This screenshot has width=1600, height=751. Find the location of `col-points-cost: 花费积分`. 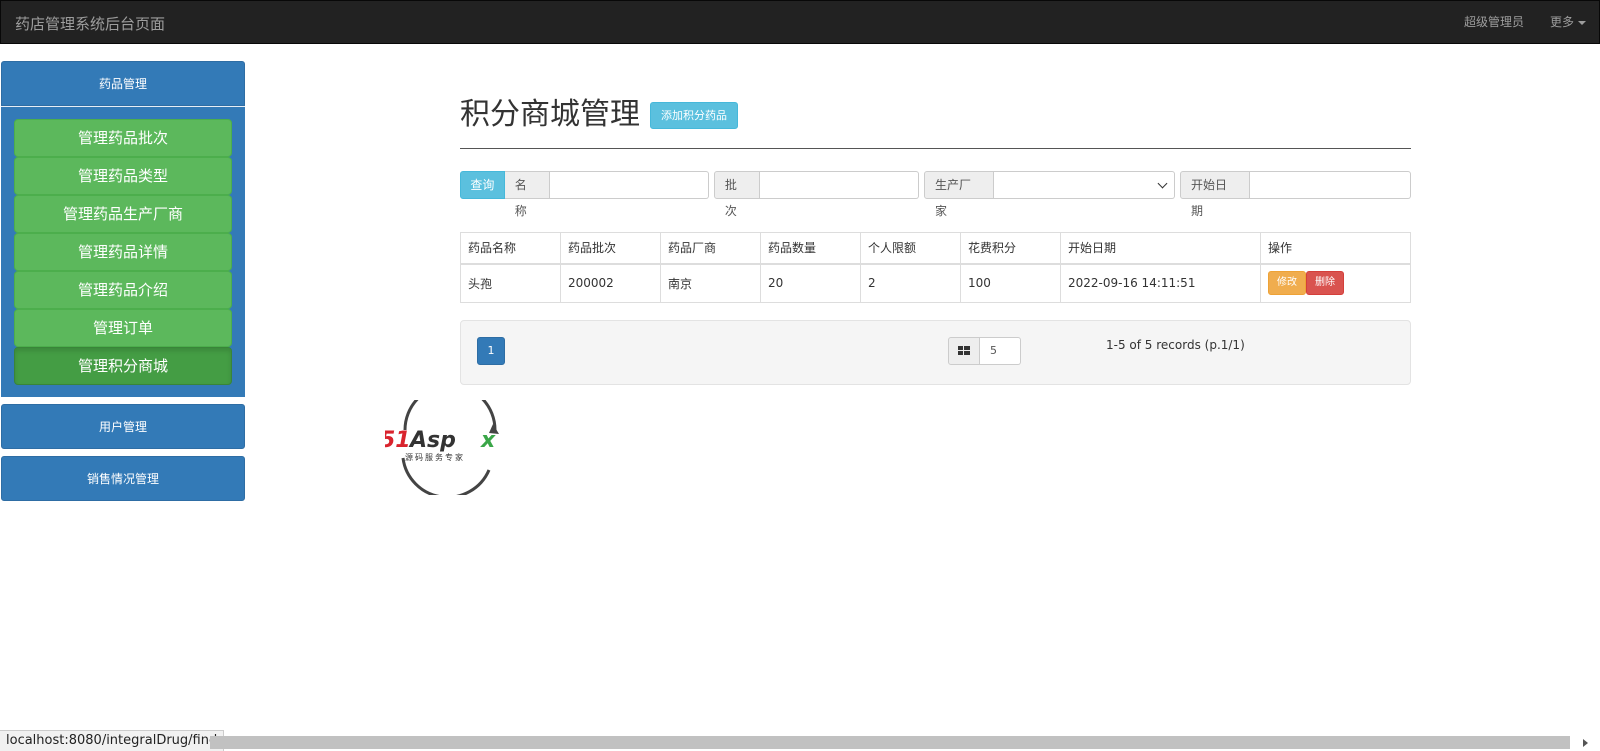

col-points-cost: 花费积分 is located at coordinates (1010, 248).